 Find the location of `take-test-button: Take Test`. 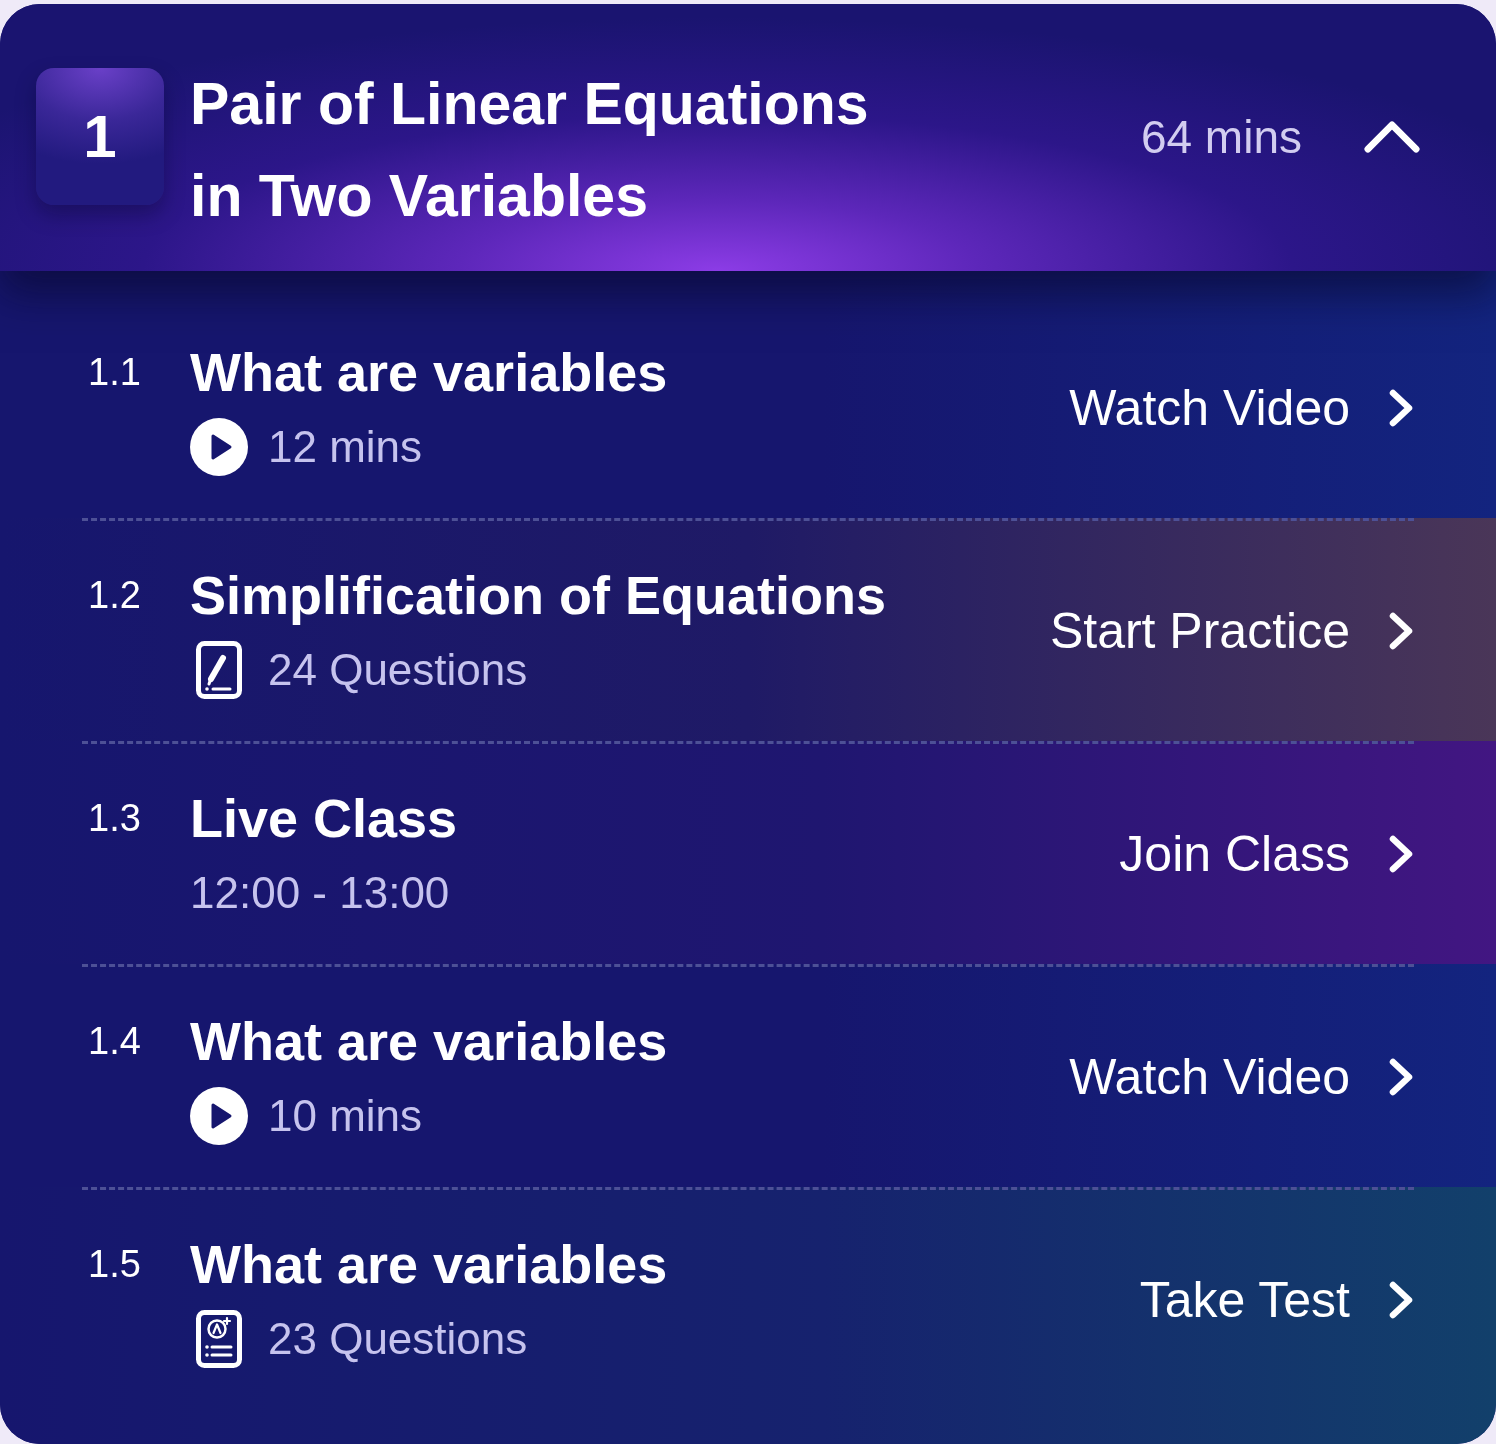

take-test-button: Take Test is located at coordinates (1276, 1300).